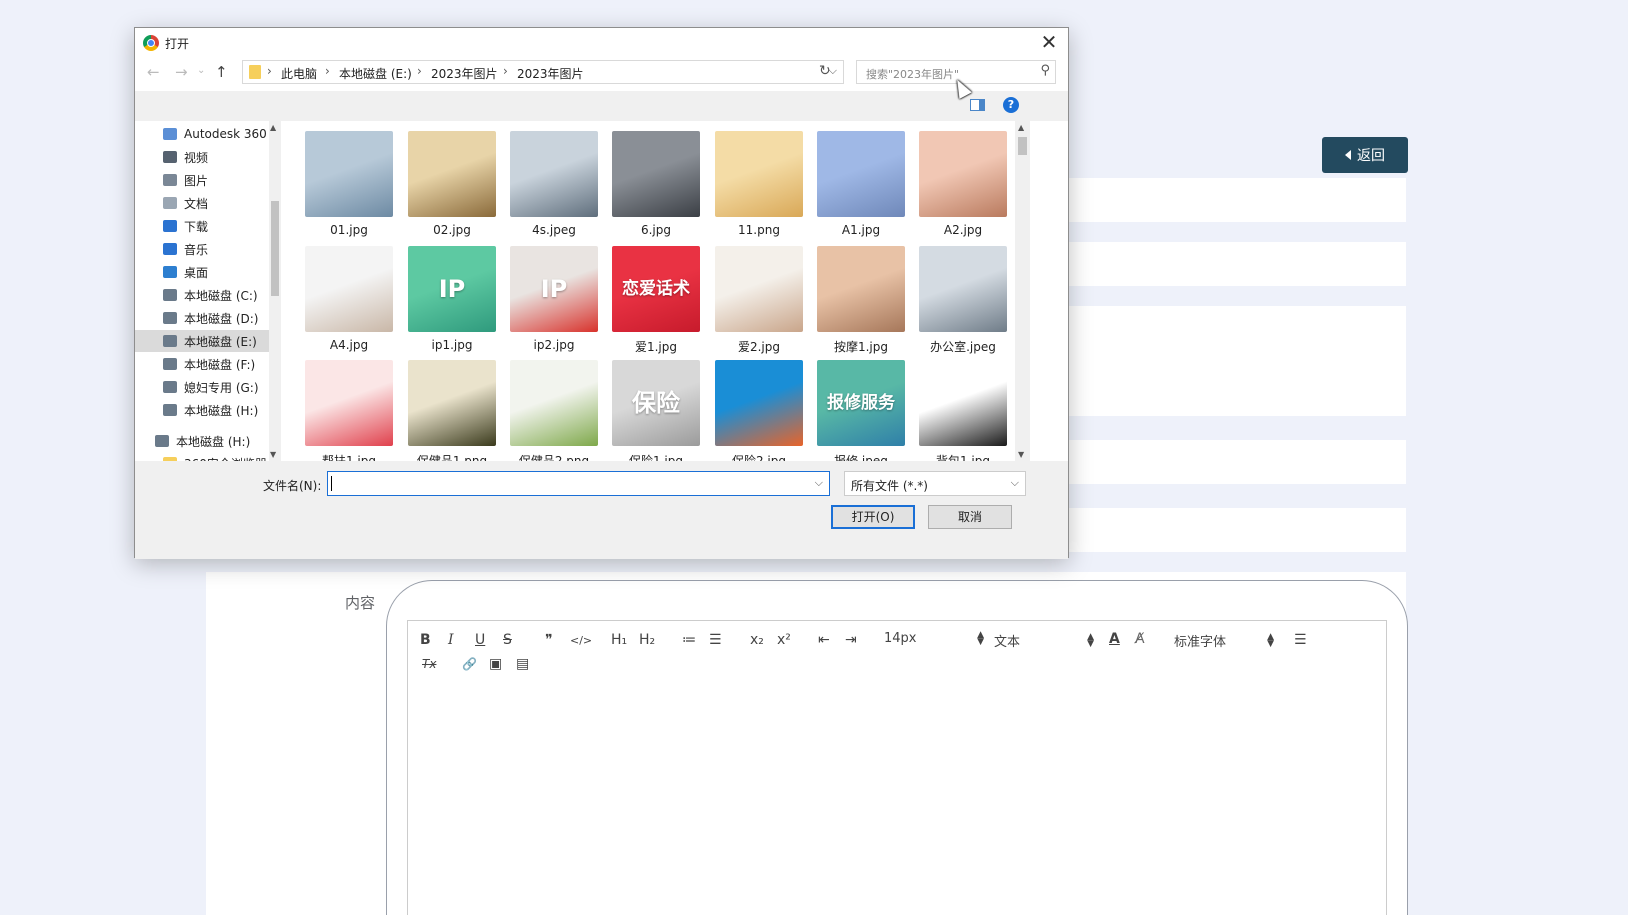 The image size is (1628, 915). I want to click on sidebar-item: 本地磁盘 (C:), so click(204, 295).